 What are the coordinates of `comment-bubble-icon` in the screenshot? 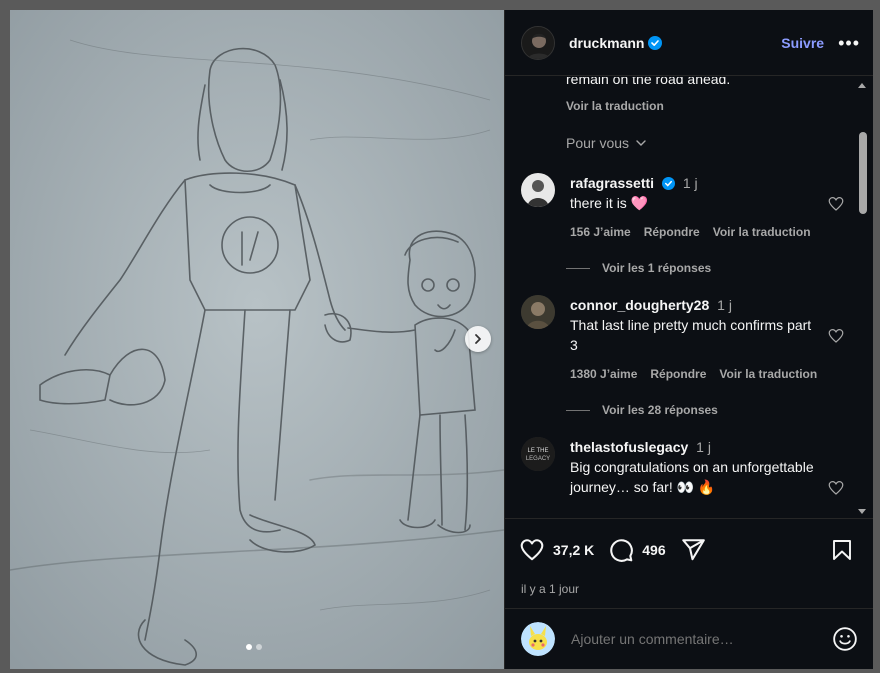 It's located at (621, 550).